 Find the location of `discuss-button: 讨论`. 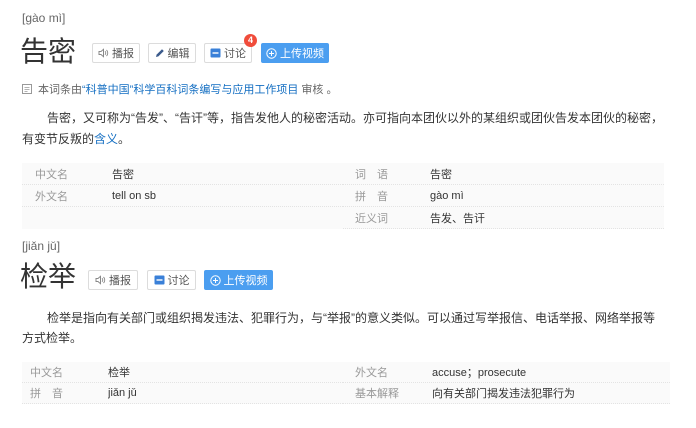

discuss-button: 讨论 is located at coordinates (171, 280).